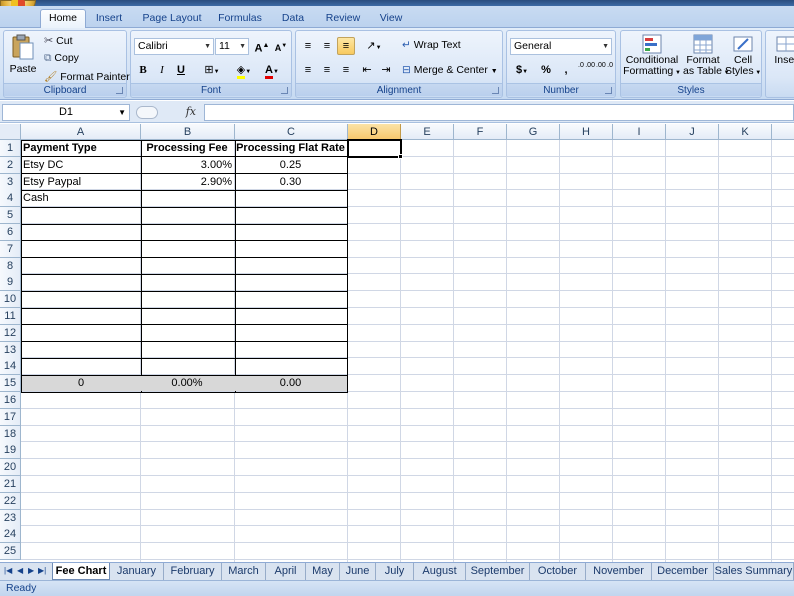 Image resolution: width=794 pixels, height=596 pixels. I want to click on row-header-9: 9, so click(10, 283).